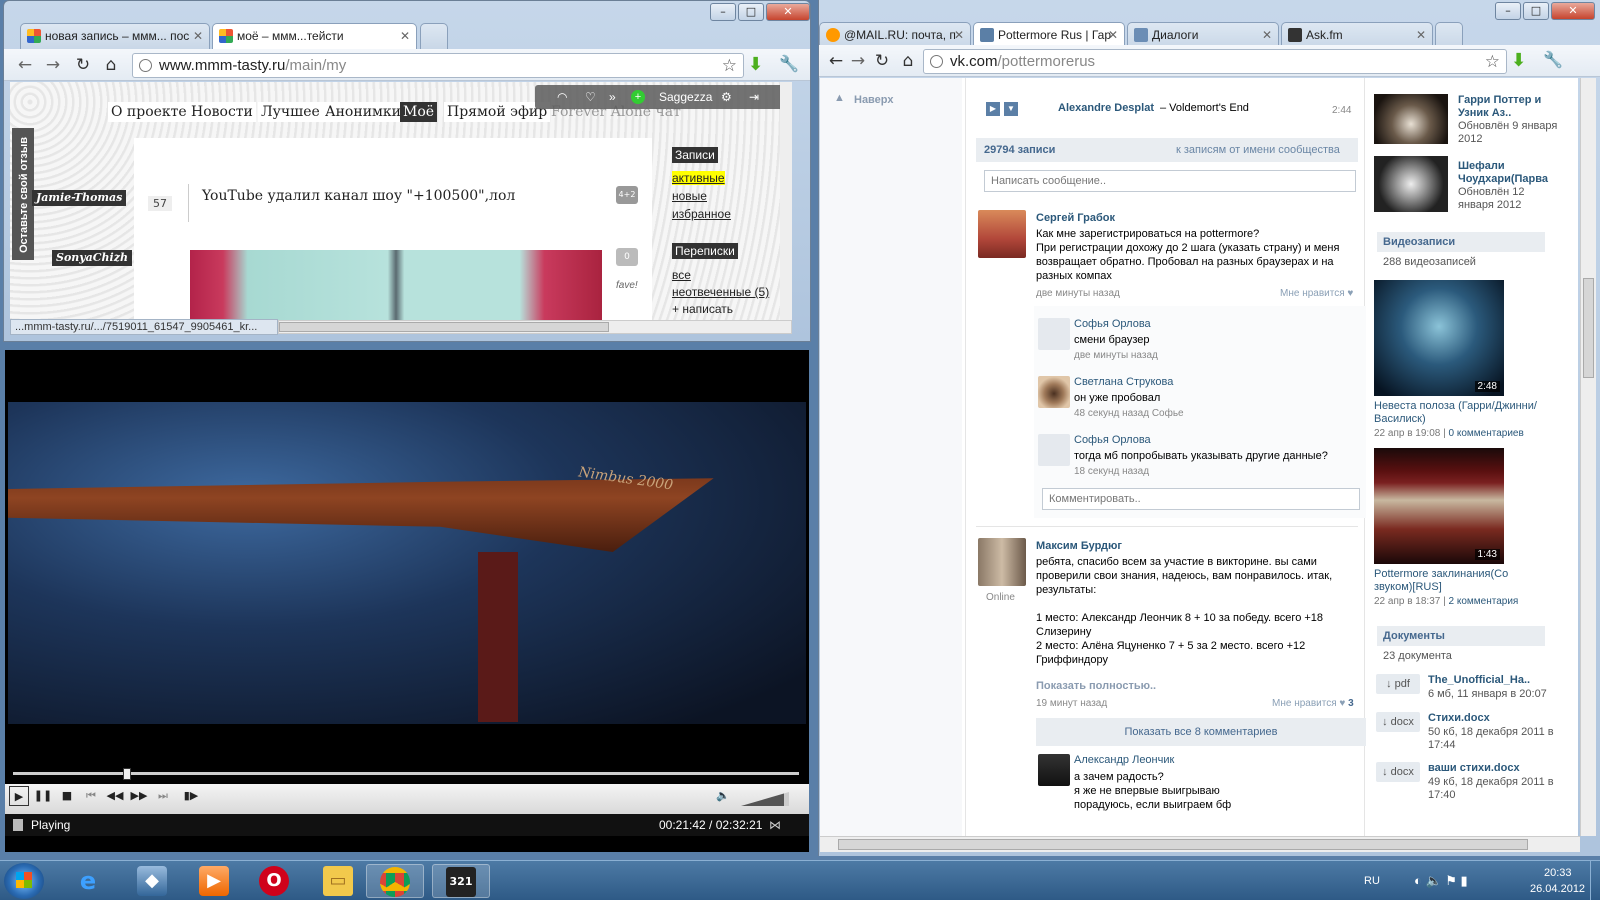  I want to click on link-write: + написать, so click(702, 309).